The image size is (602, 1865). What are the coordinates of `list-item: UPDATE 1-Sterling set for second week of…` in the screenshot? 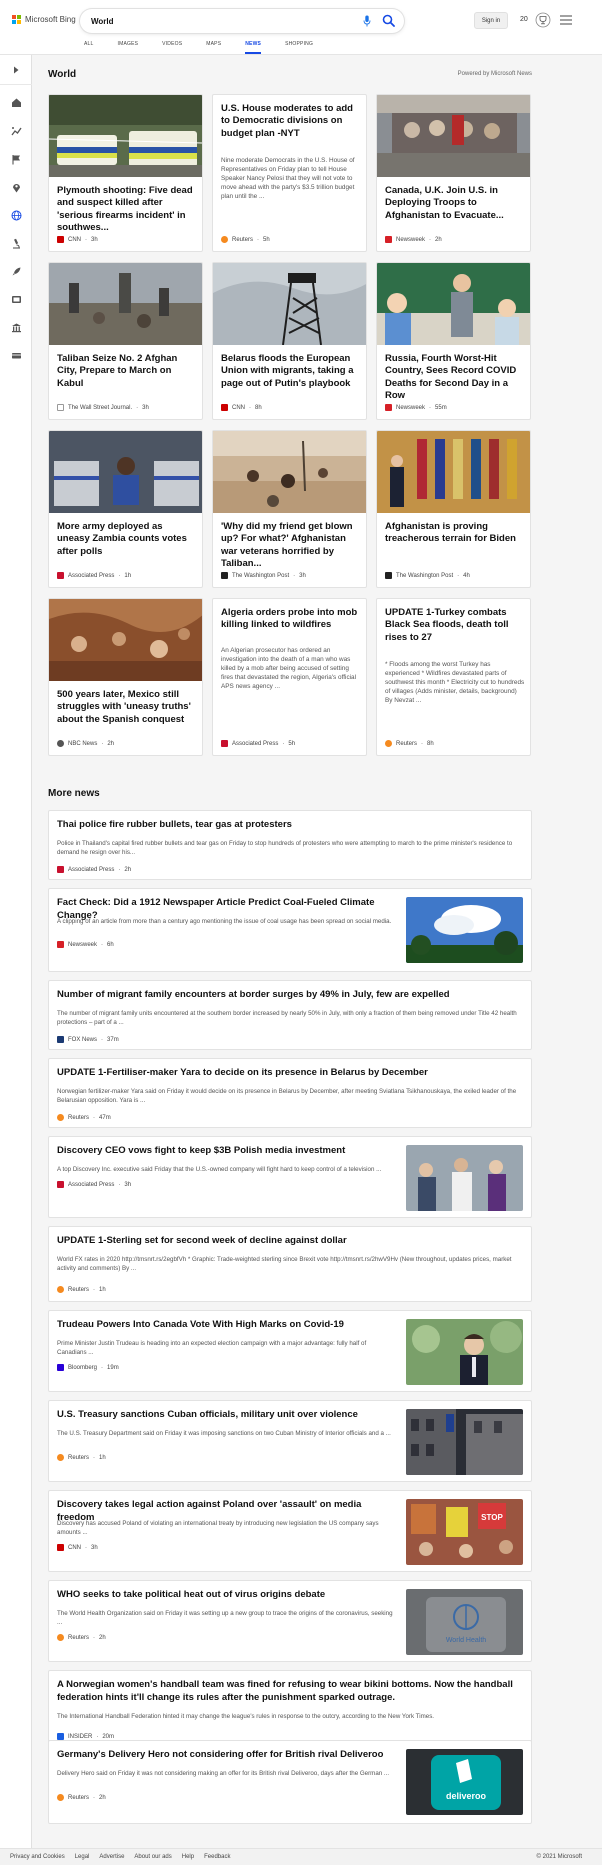 It's located at (290, 1264).